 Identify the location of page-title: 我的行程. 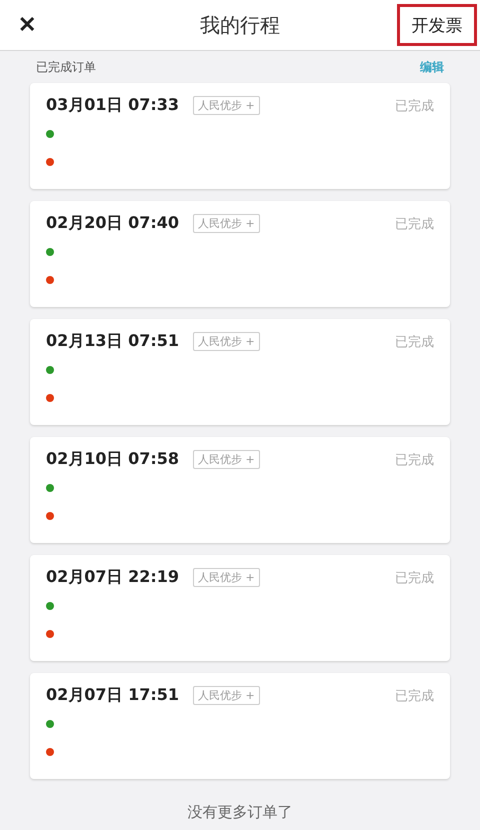
(240, 25).